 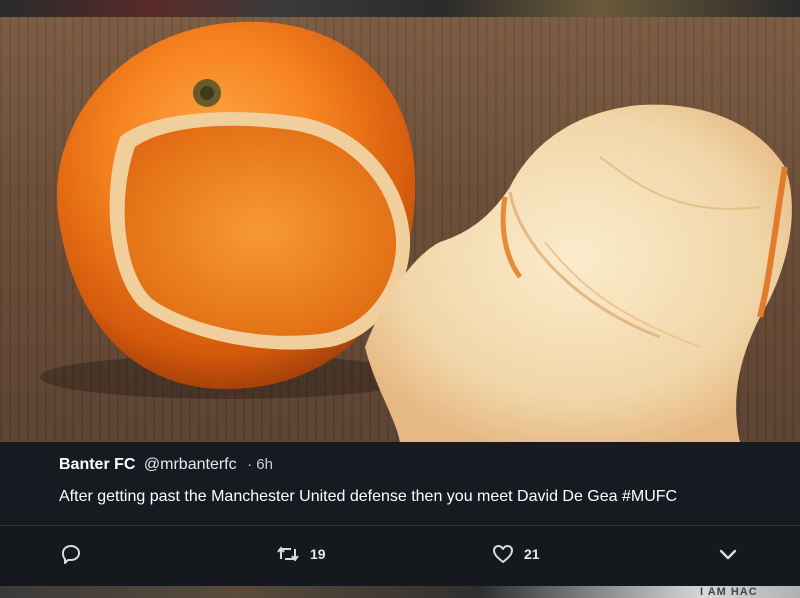 I want to click on heart-icon, so click(x=503, y=554).